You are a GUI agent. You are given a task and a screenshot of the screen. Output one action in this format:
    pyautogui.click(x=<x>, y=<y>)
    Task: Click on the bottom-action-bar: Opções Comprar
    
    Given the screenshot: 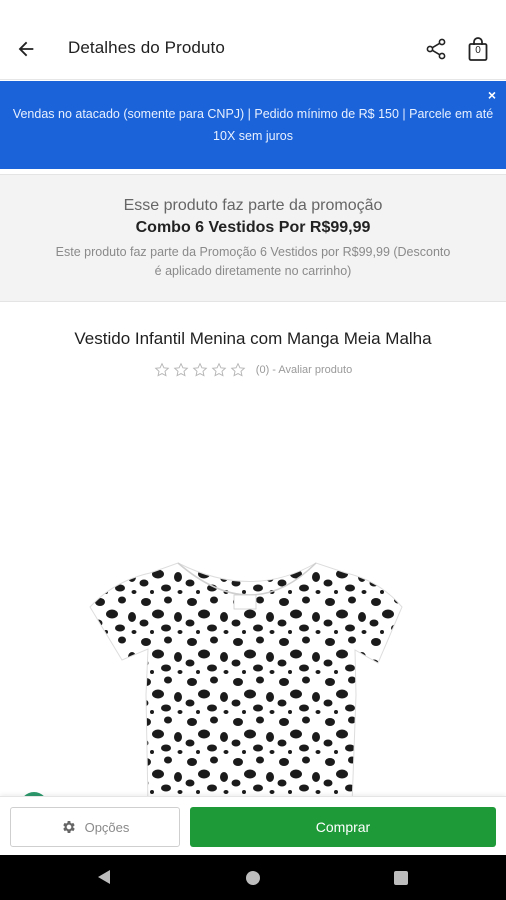 What is the action you would take?
    pyautogui.click(x=253, y=825)
    